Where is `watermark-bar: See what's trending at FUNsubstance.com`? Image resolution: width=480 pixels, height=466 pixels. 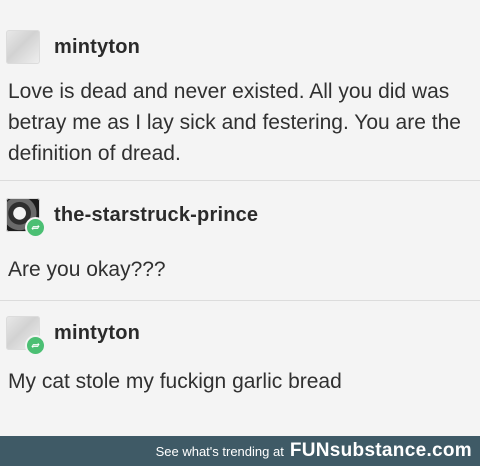 watermark-bar: See what's trending at FUNsubstance.com is located at coordinates (240, 451).